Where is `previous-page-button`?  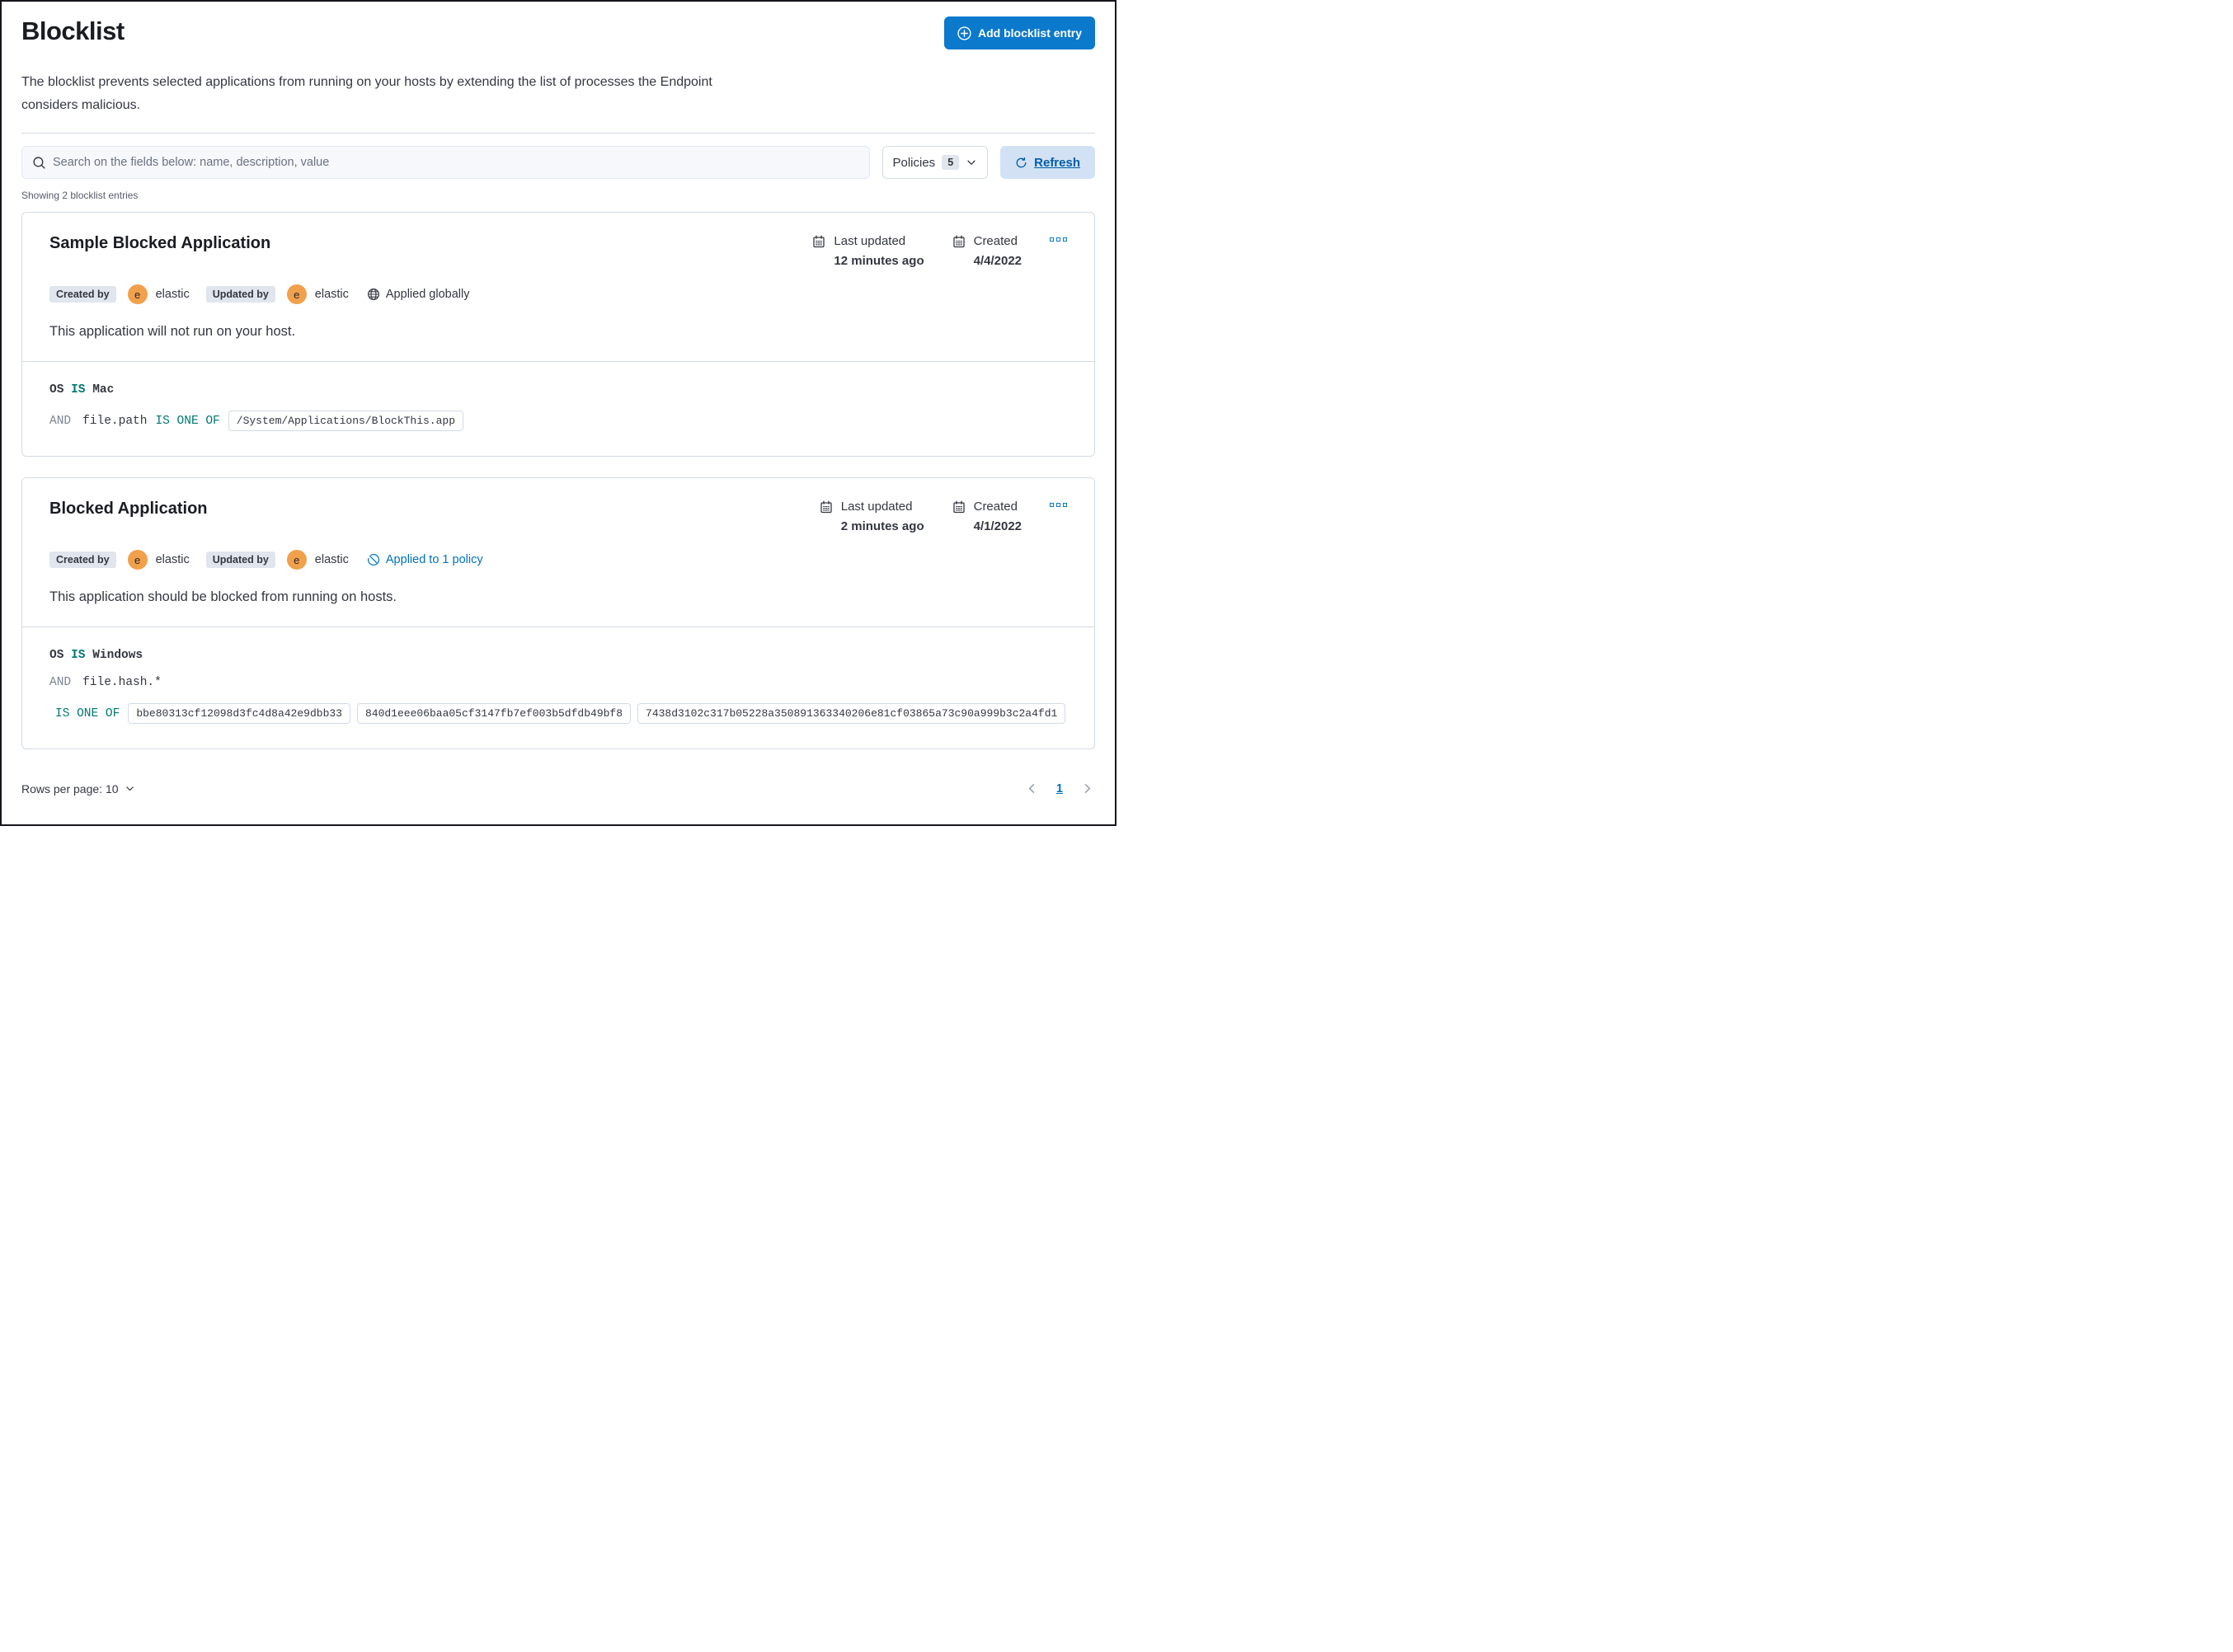 previous-page-button is located at coordinates (1032, 788).